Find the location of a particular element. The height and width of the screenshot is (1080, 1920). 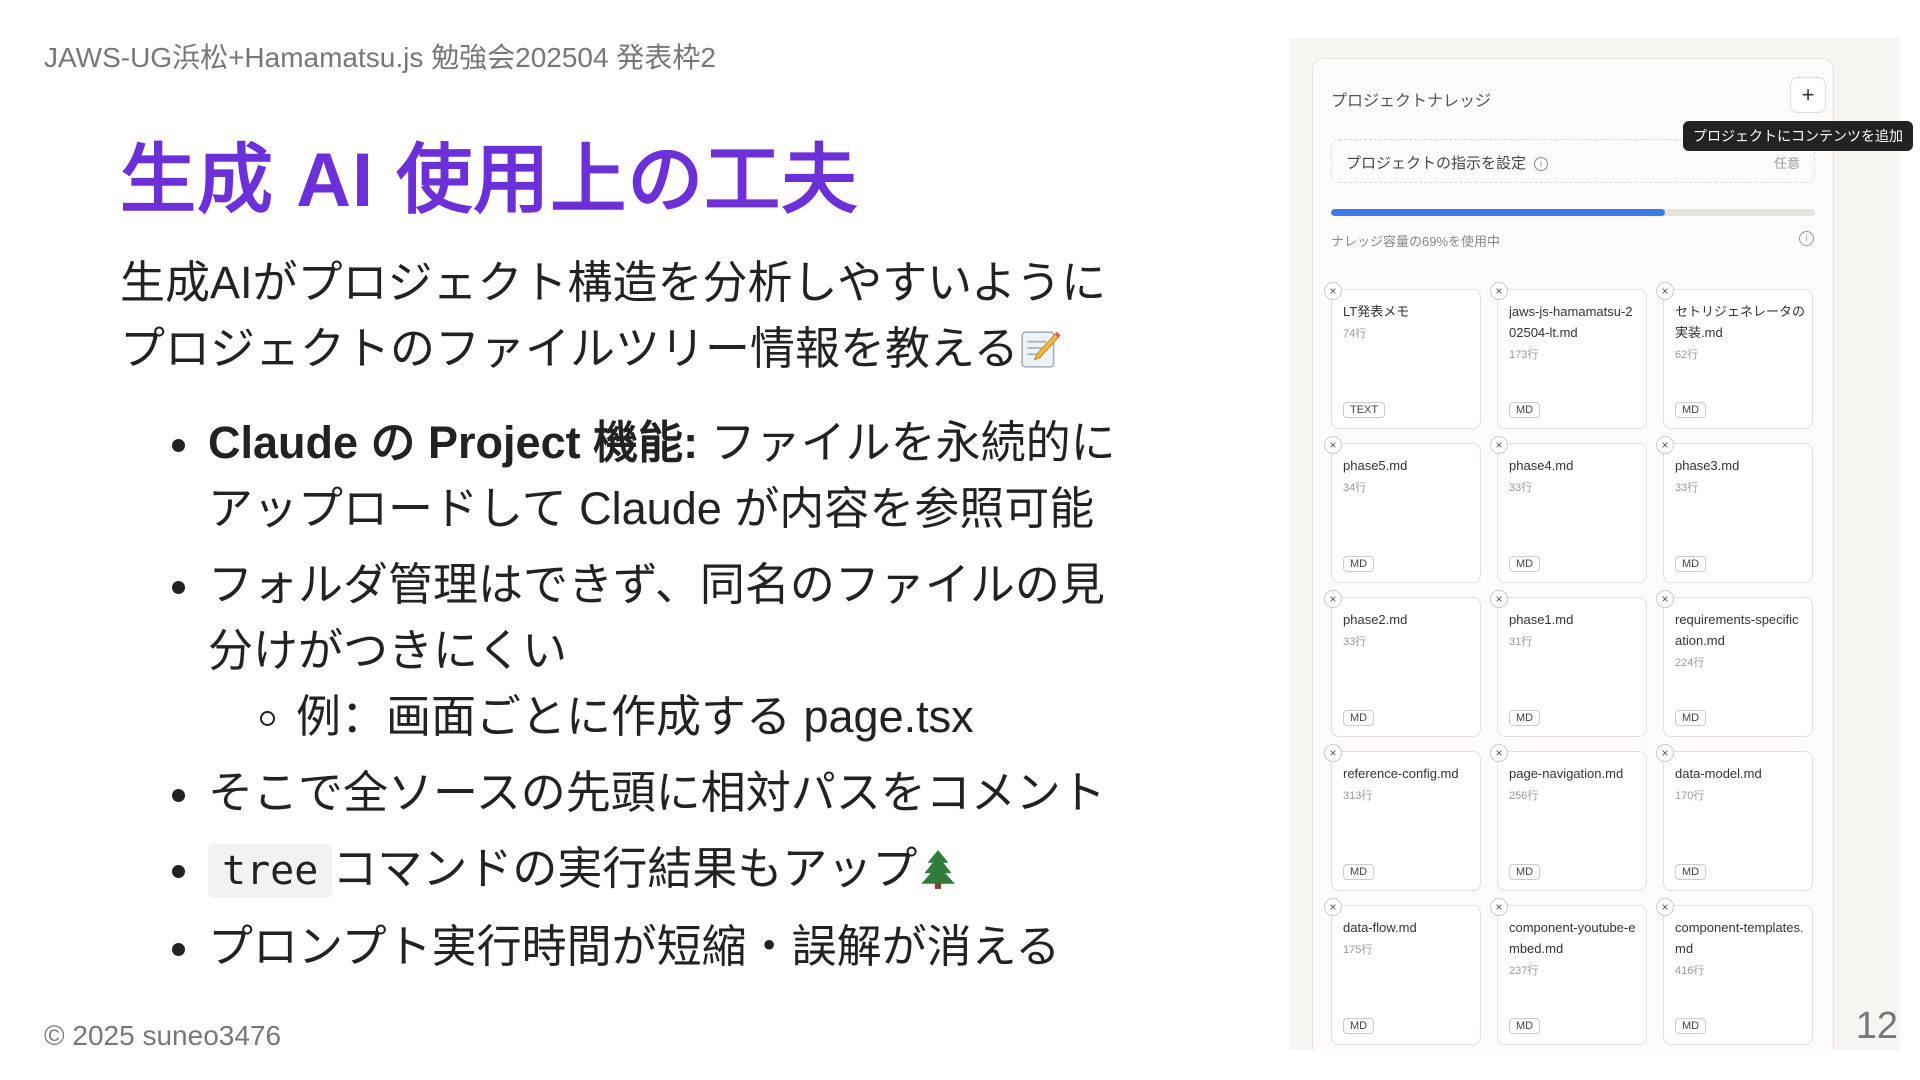

bullet-item: そこで全ソースの先頭に相対パスをコメント is located at coordinates (658, 793).